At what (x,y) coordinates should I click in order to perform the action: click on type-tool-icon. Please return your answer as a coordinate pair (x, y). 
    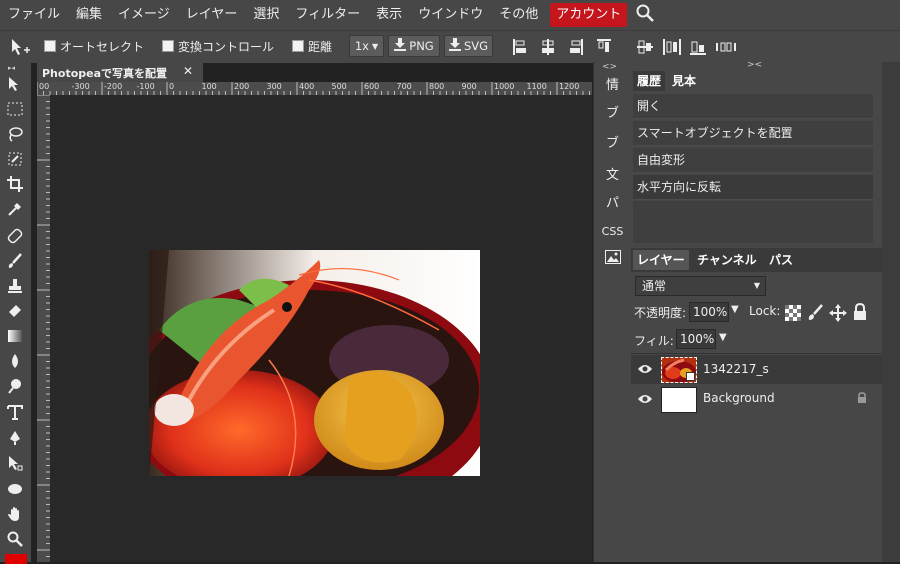
    Looking at the image, I should click on (15, 412).